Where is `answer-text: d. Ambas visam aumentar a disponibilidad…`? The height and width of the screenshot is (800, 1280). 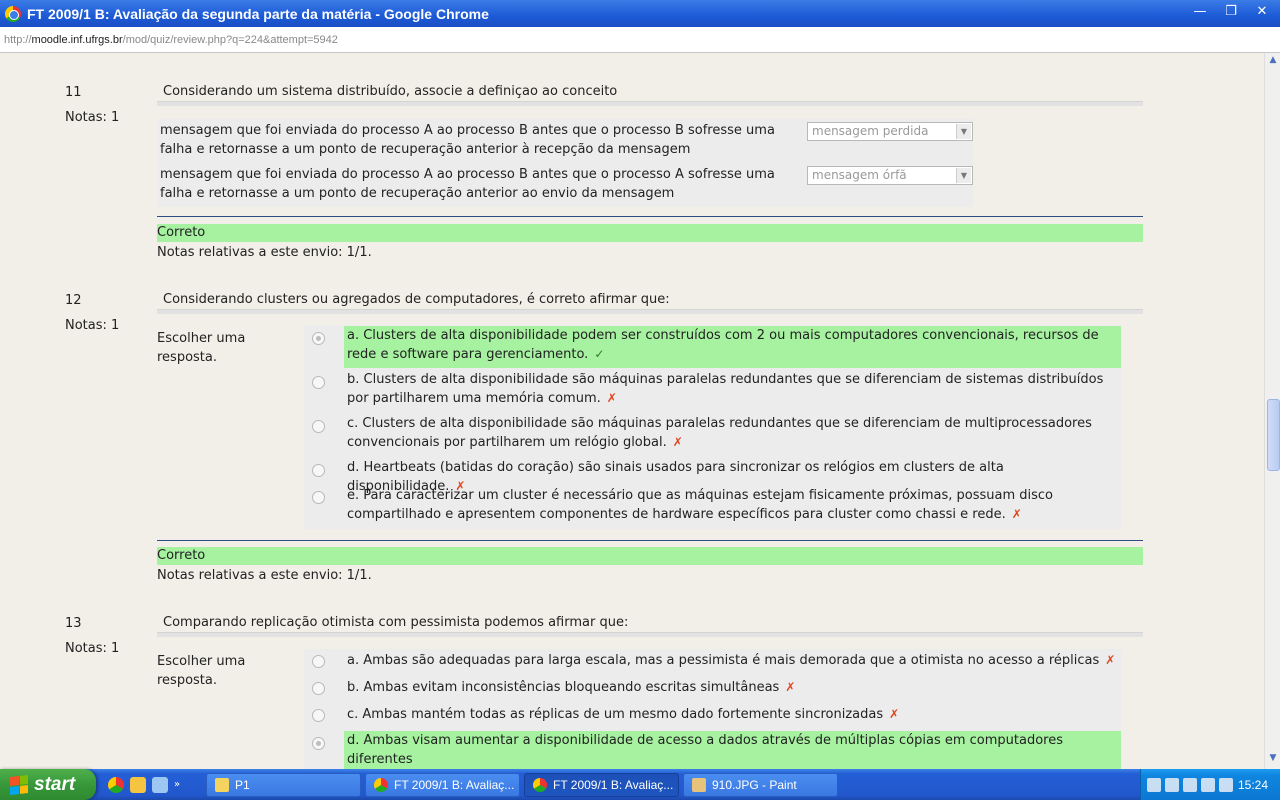 answer-text: d. Ambas visam aumentar a disponibilidad… is located at coordinates (732, 750).